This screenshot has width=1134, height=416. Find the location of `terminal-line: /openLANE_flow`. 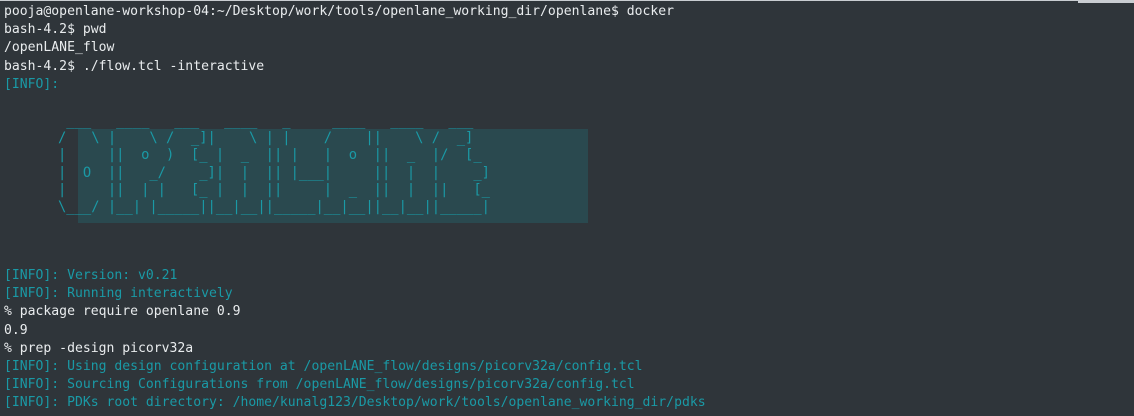

terminal-line: /openLANE_flow is located at coordinates (59, 48).